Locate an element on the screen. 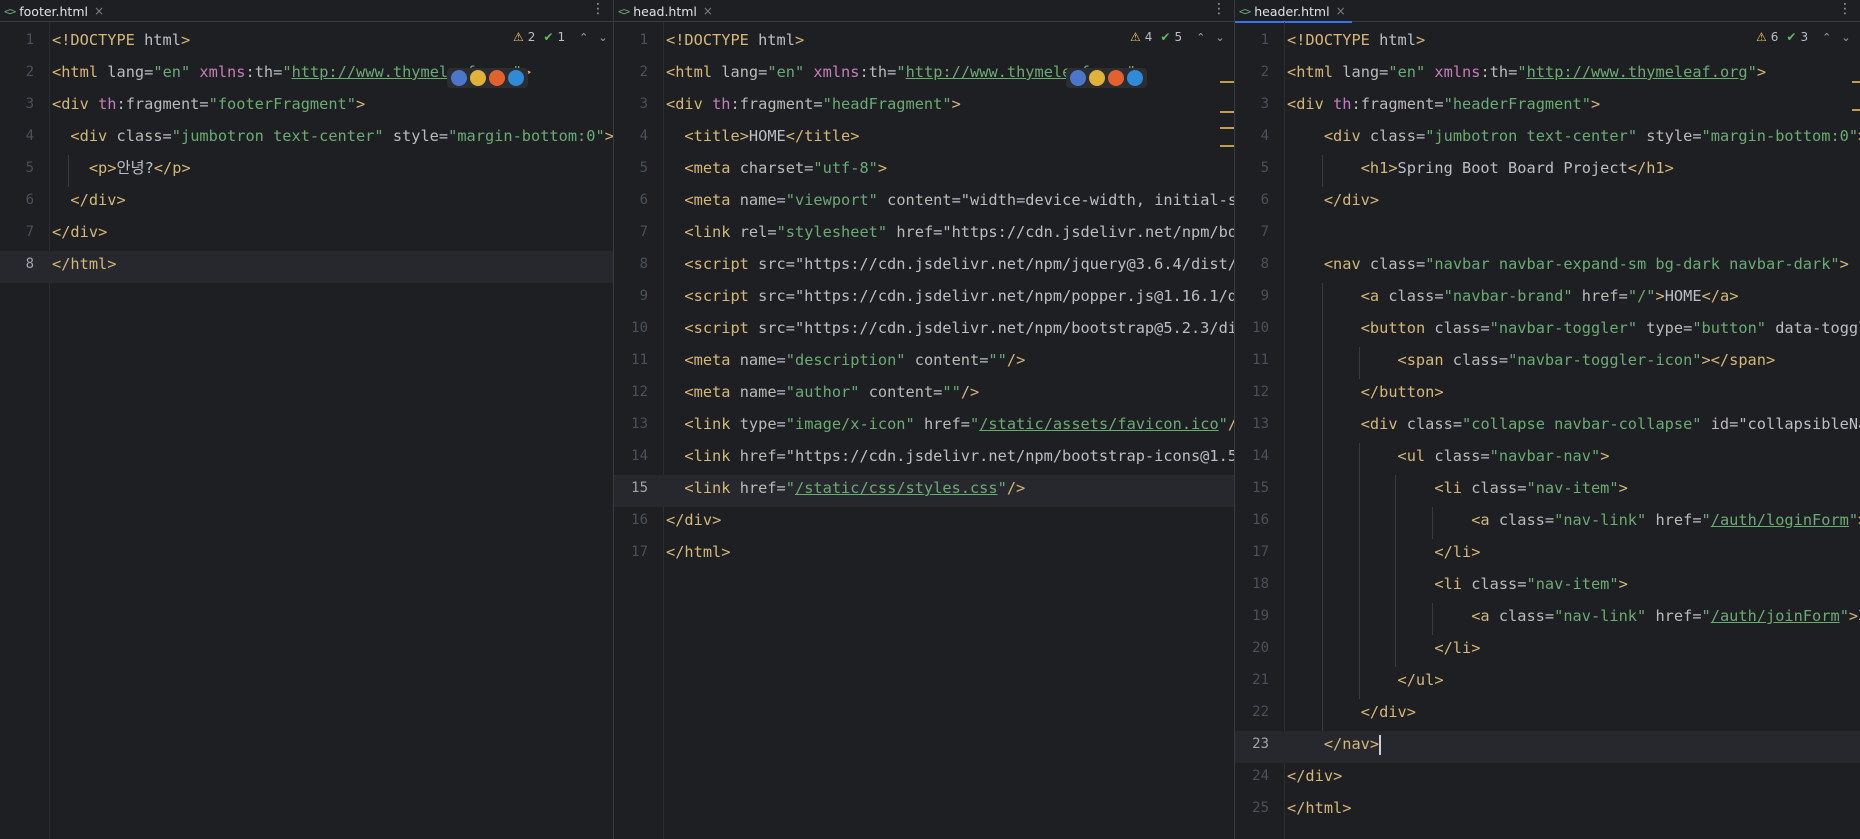 The width and height of the screenshot is (1860, 839). code-line: 11 <meta name="description" content=""/> is located at coordinates (924, 363).